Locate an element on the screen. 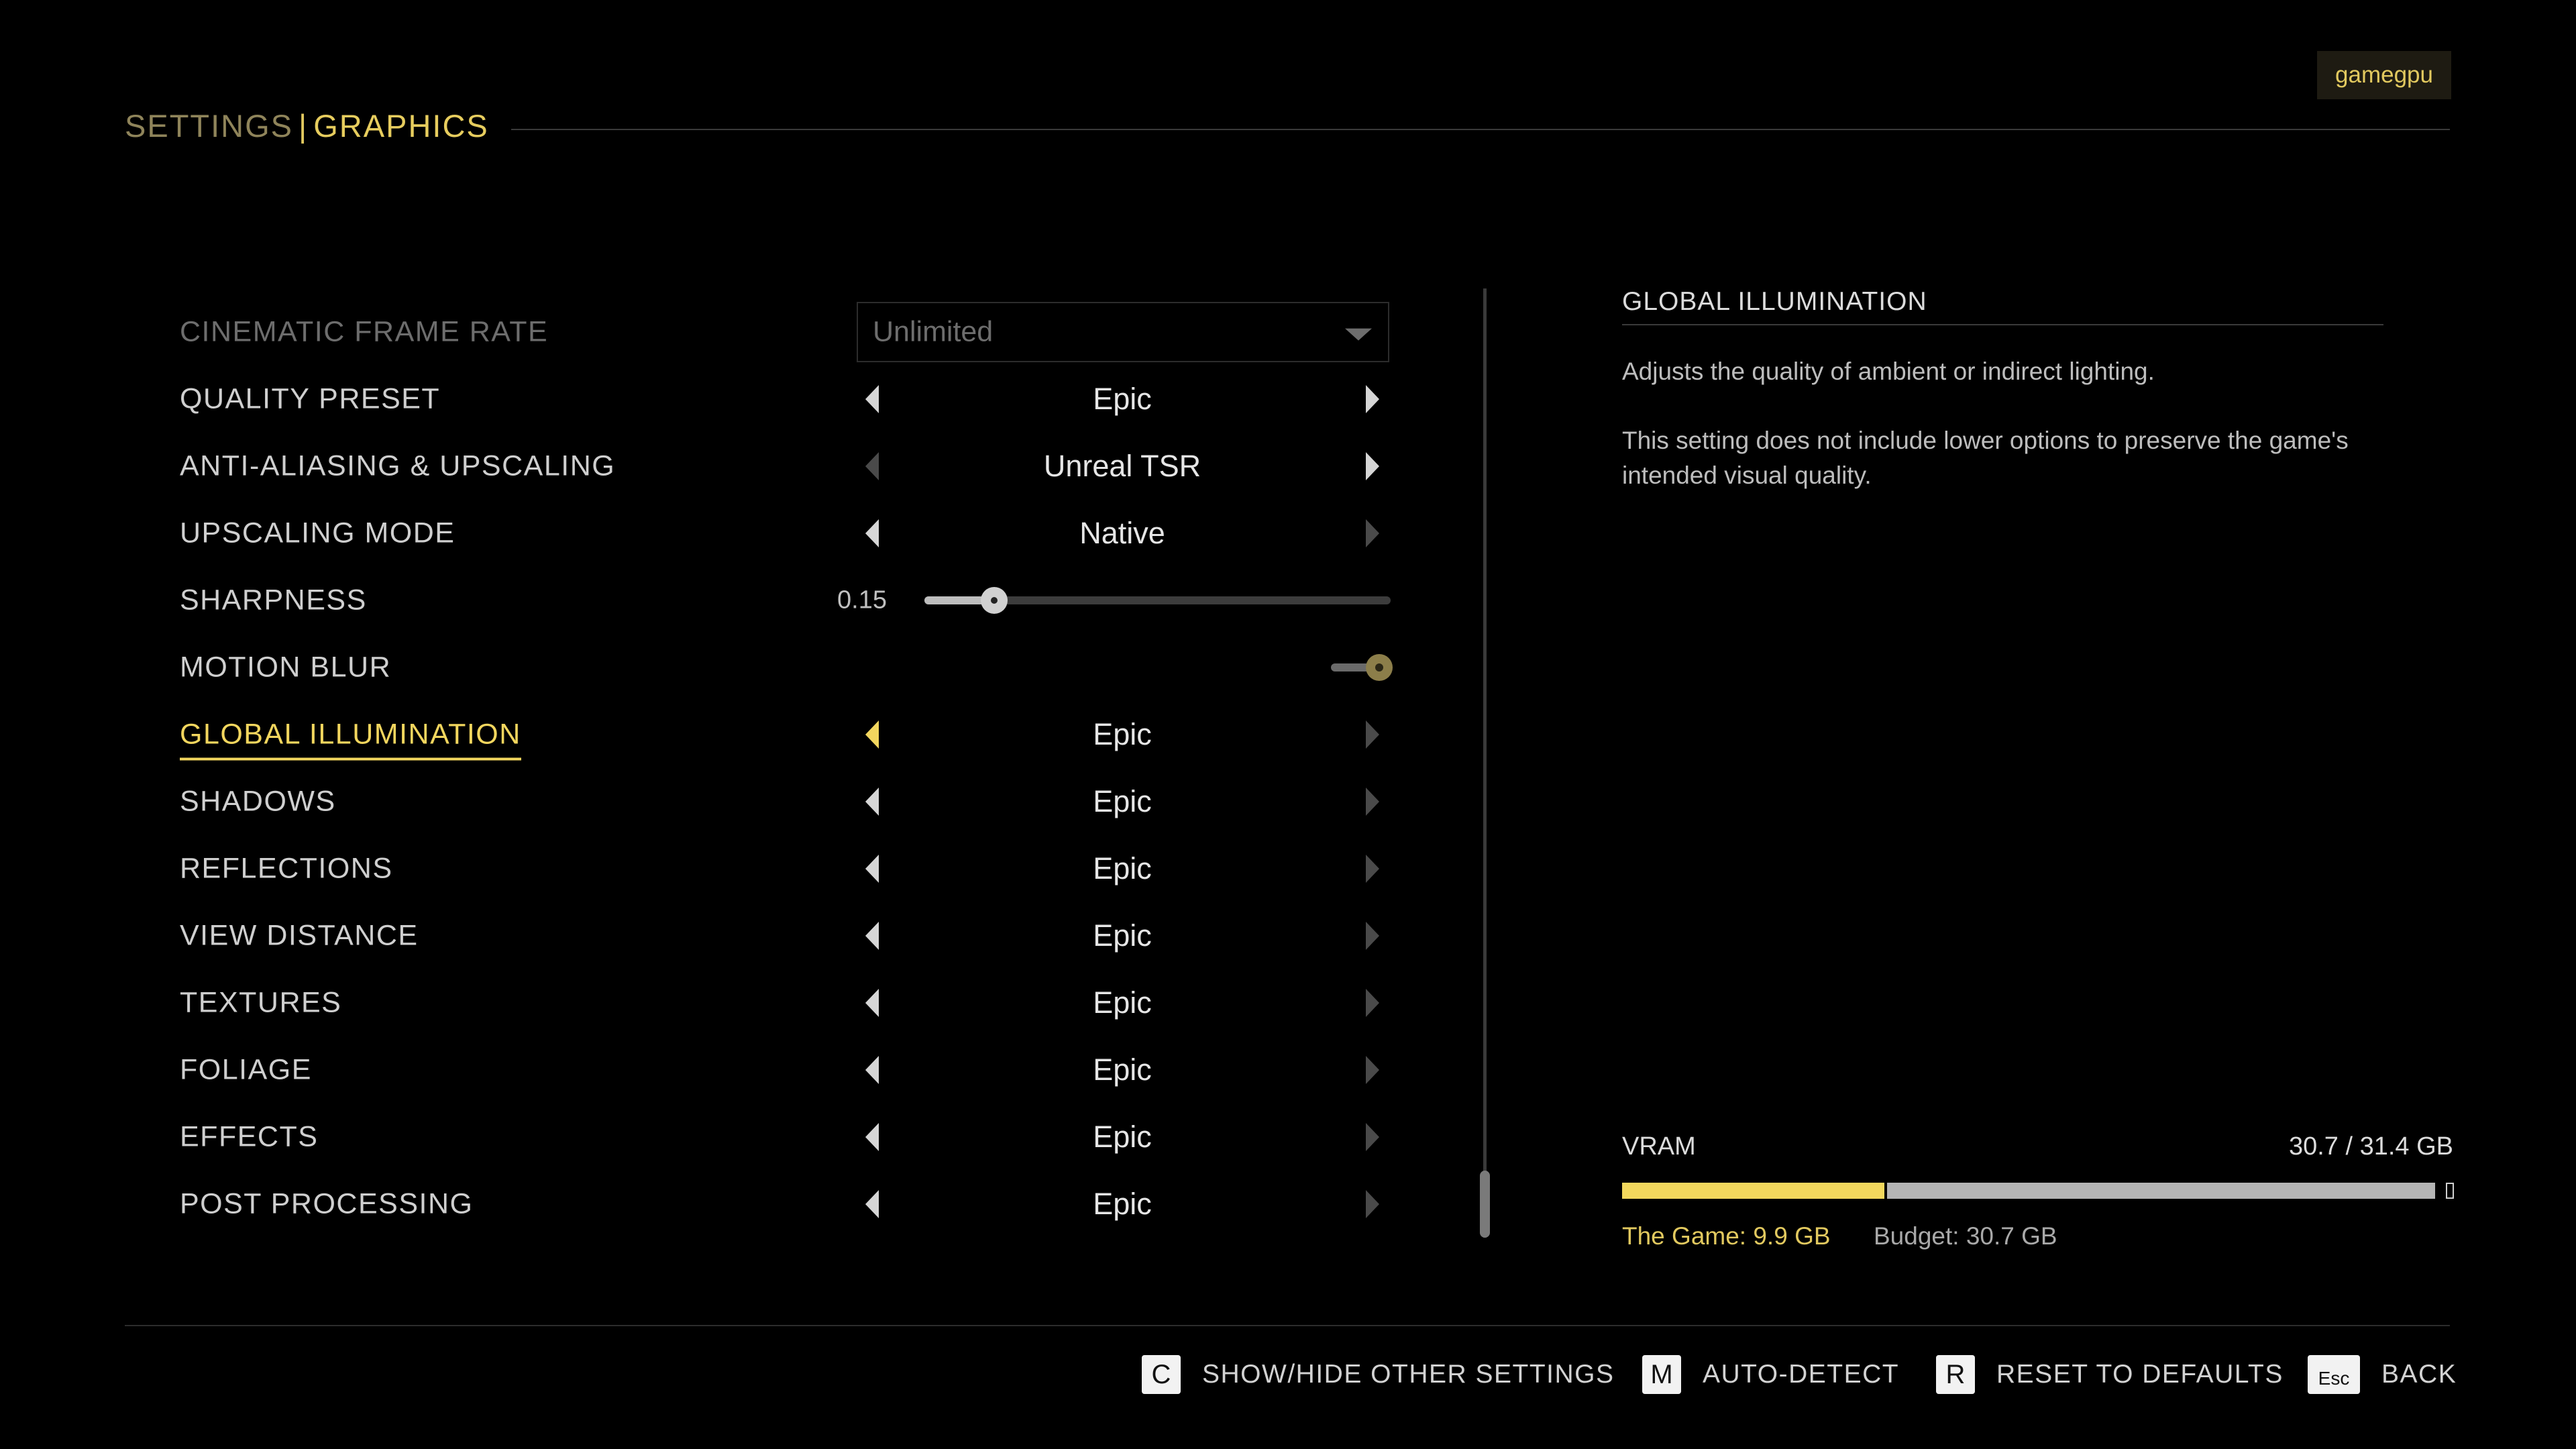 This screenshot has height=1449, width=2576. setting-label: REFLECTIONS is located at coordinates (286, 868).